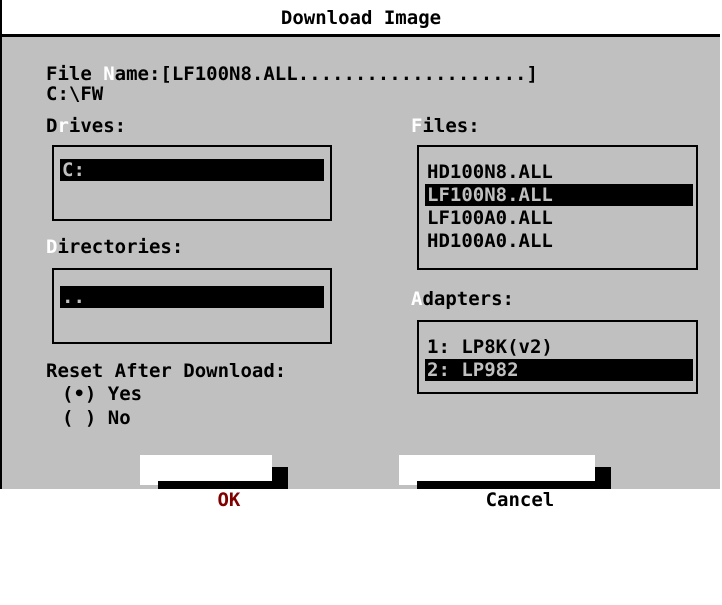  Describe the element at coordinates (451, 126) in the screenshot. I see `files-label-suffix: iles:` at that location.